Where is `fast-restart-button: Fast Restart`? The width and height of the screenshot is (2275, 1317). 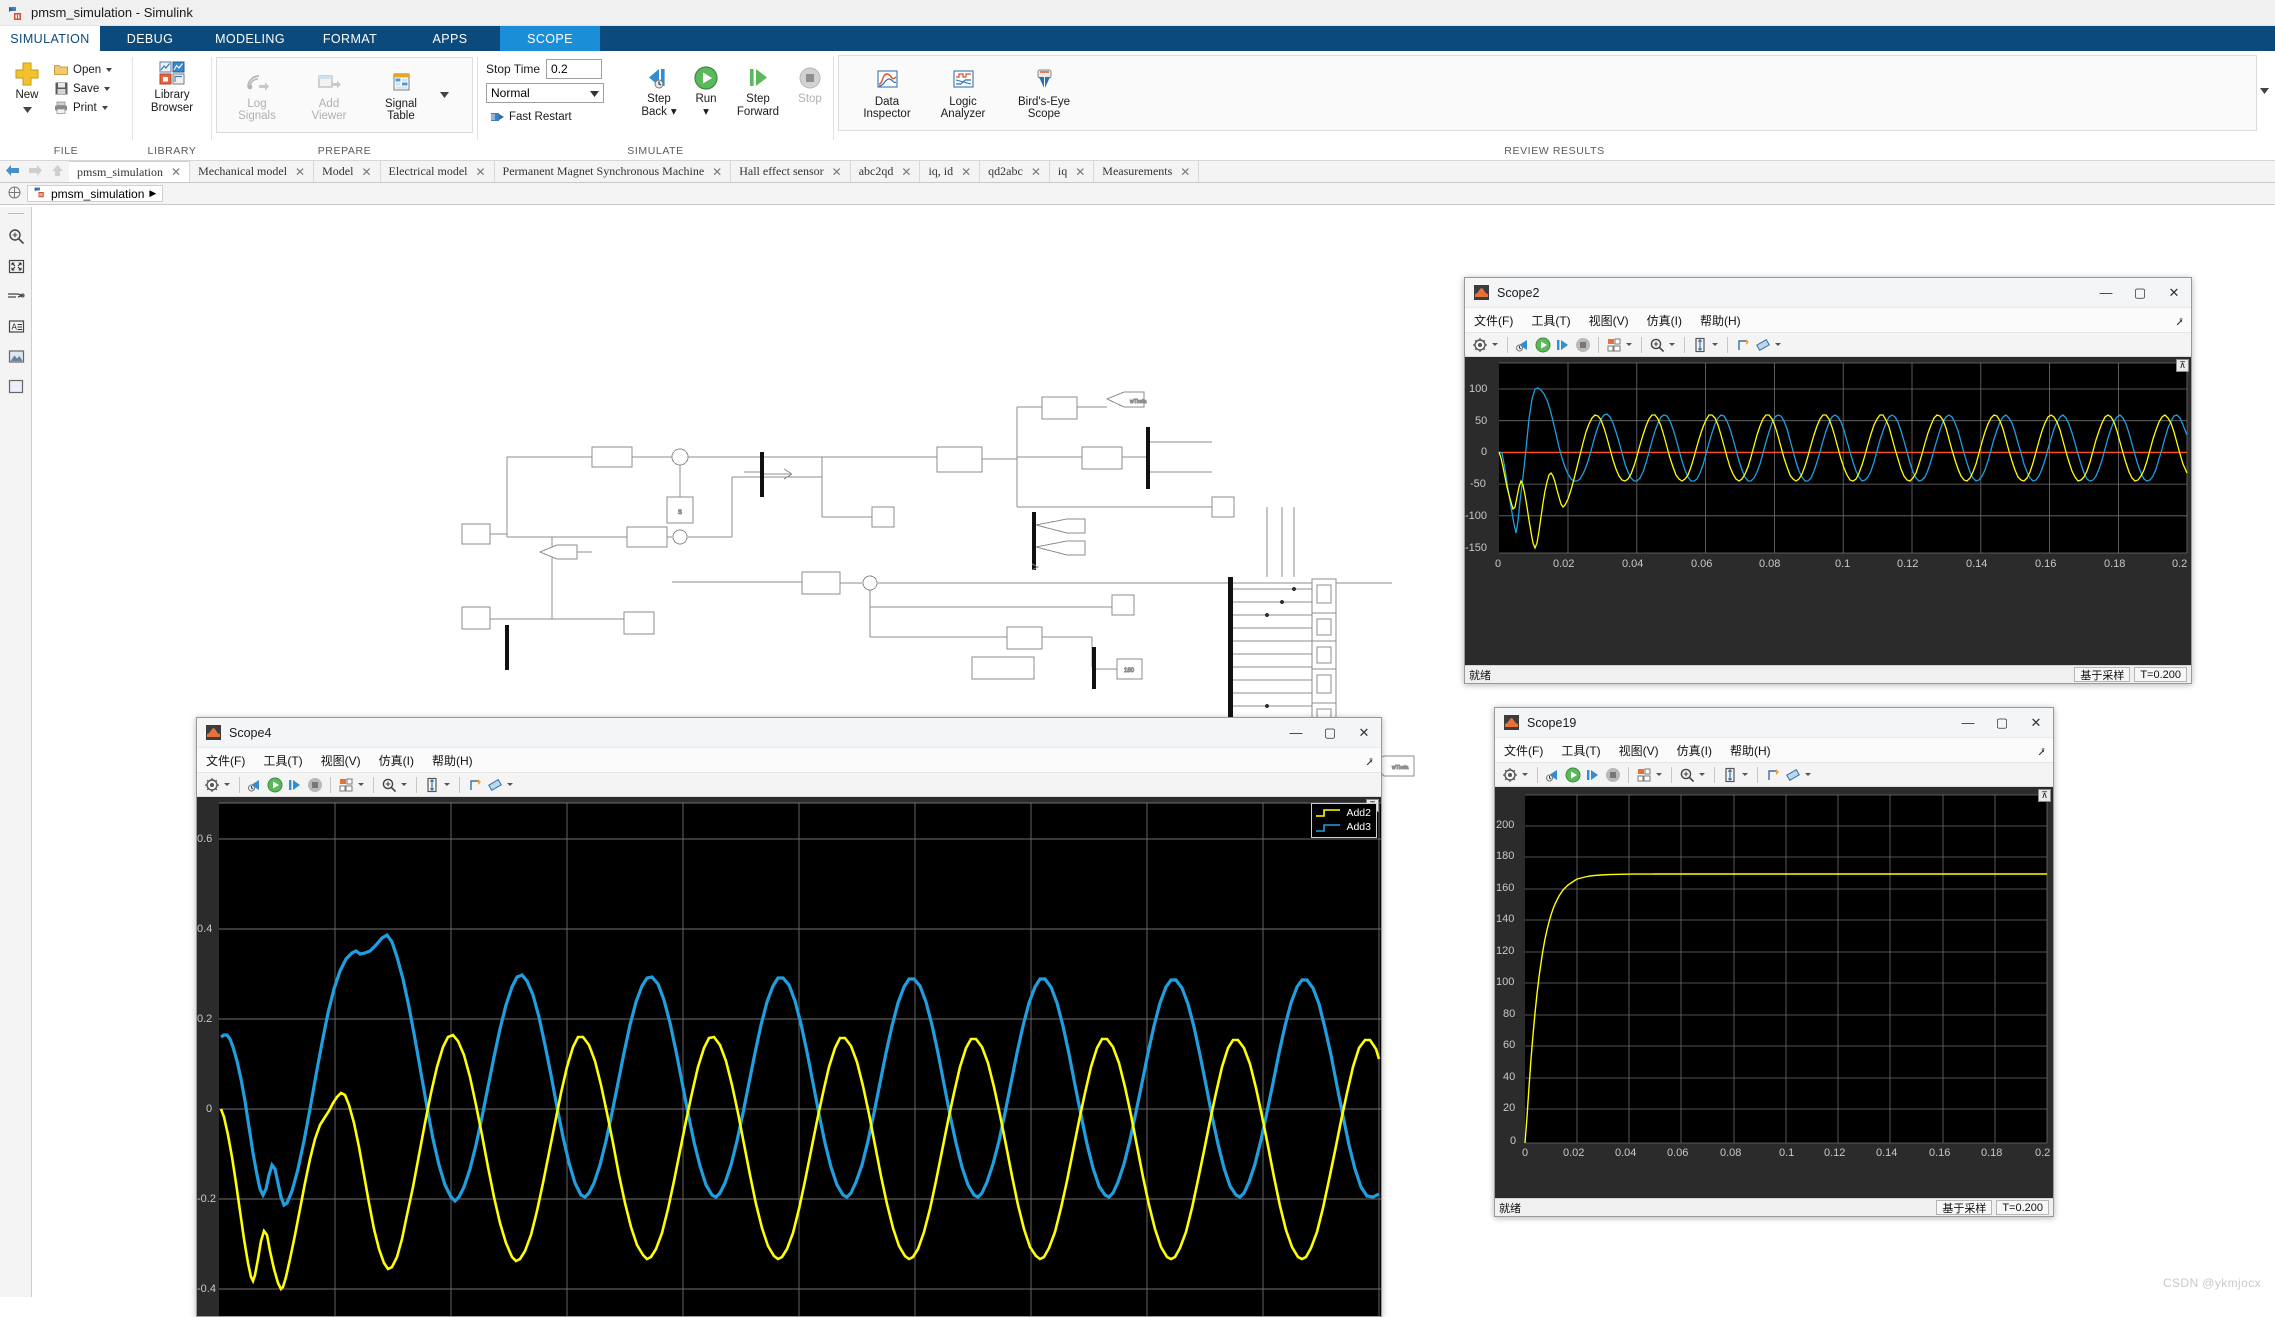
fast-restart-button: Fast Restart is located at coordinates (560, 116).